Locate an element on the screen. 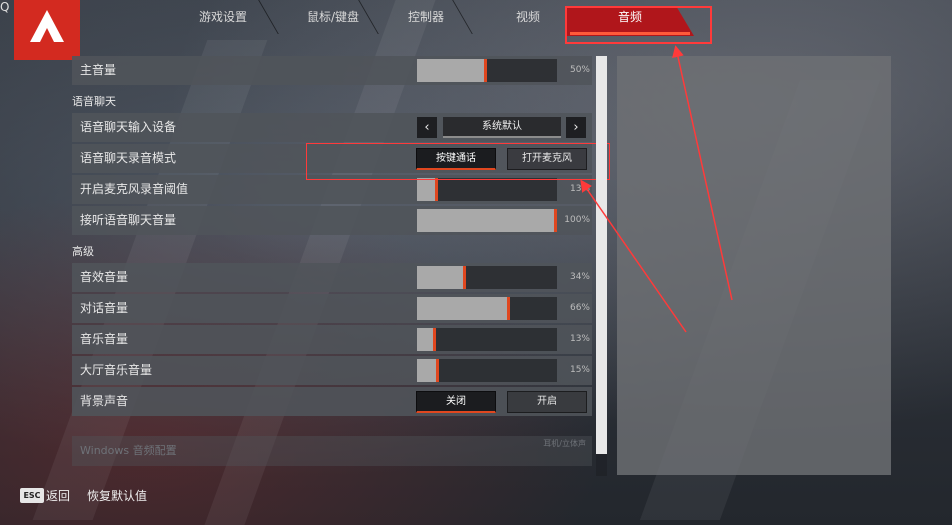 This screenshot has height=525, width=952. chevron-left-icon: ‹ is located at coordinates (427, 127).